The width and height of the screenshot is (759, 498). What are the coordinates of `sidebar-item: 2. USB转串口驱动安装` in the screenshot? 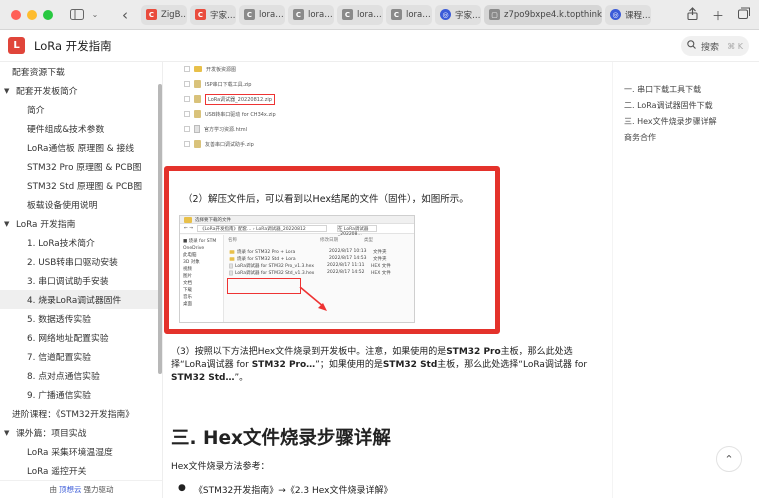 It's located at (81, 261).